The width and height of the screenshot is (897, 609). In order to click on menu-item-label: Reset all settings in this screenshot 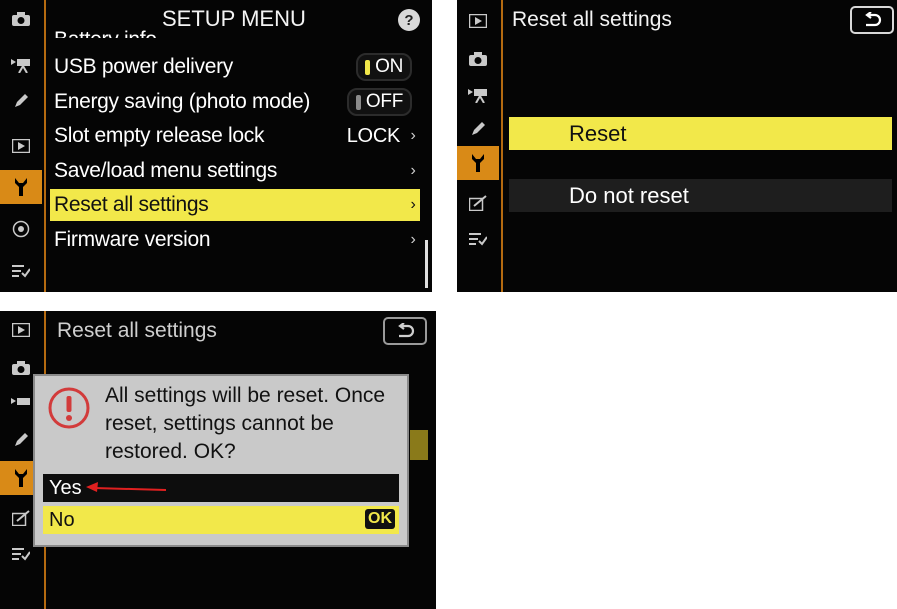, I will do `click(131, 204)`.